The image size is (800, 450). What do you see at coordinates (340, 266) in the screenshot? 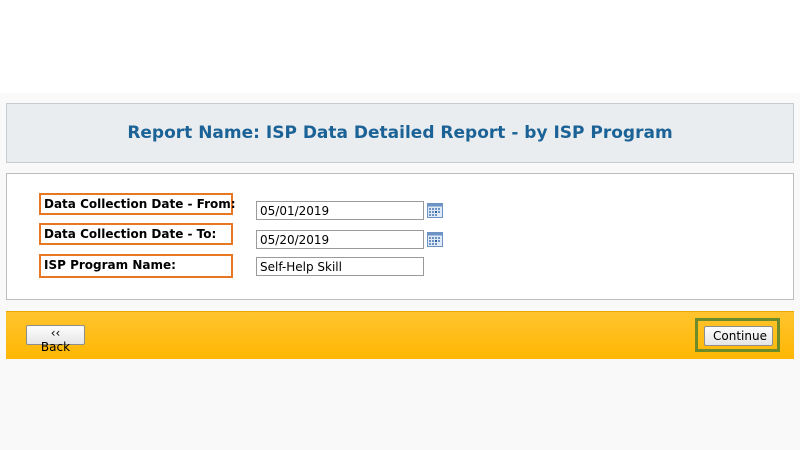
I see `isp-program-input` at bounding box center [340, 266].